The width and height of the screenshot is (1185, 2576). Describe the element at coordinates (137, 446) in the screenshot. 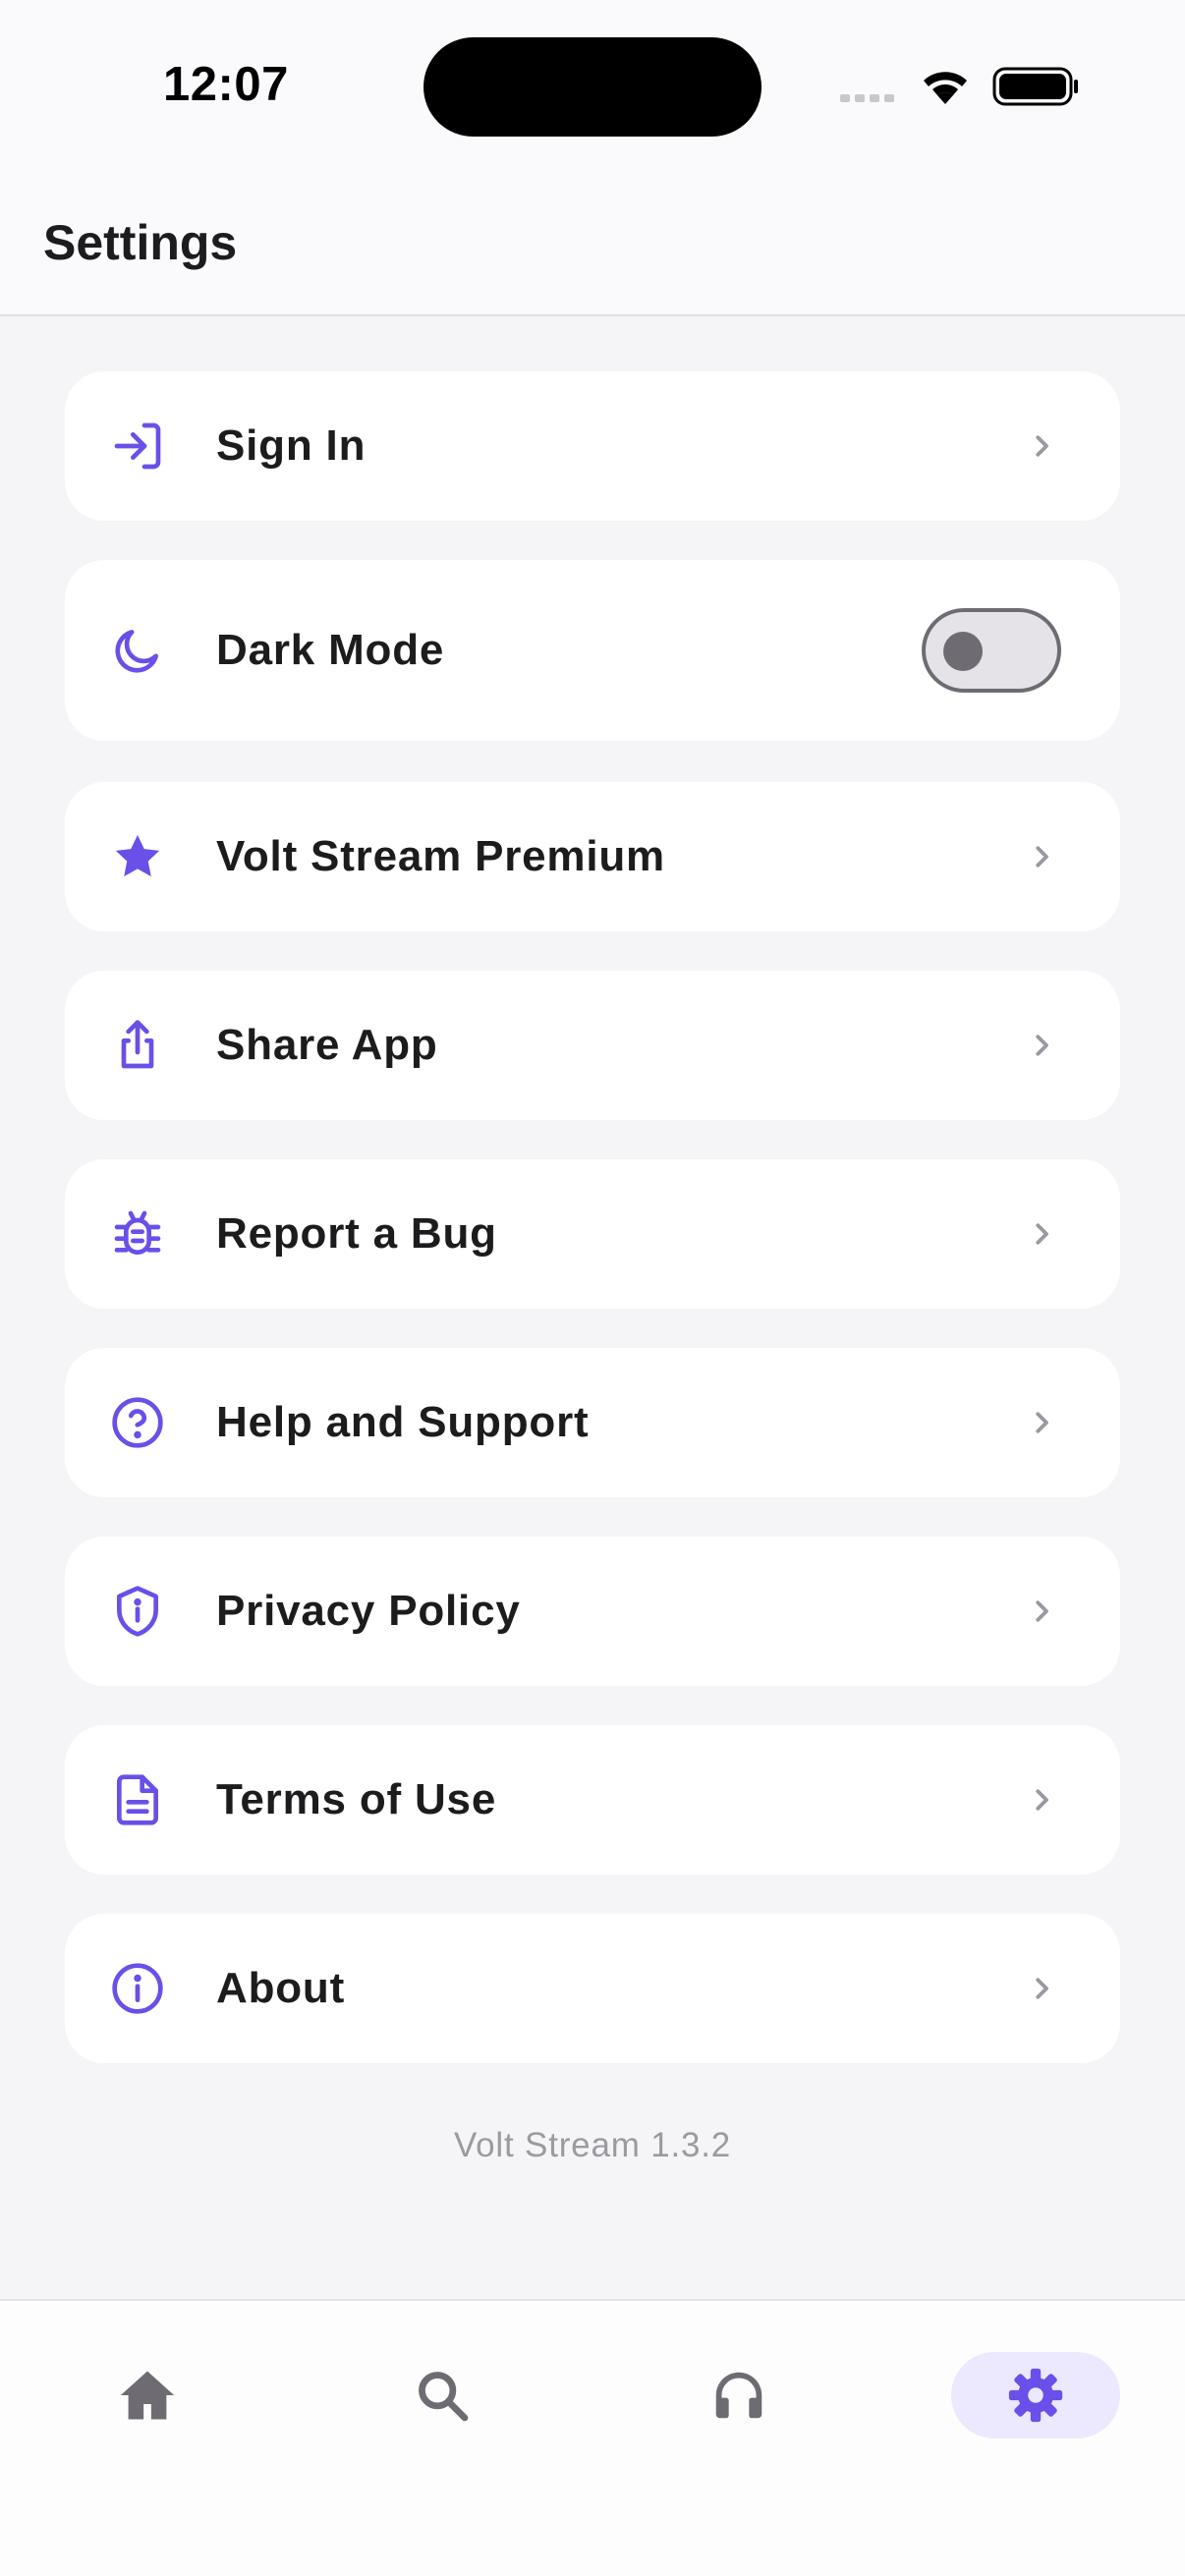

I see `sign-in-icon` at that location.